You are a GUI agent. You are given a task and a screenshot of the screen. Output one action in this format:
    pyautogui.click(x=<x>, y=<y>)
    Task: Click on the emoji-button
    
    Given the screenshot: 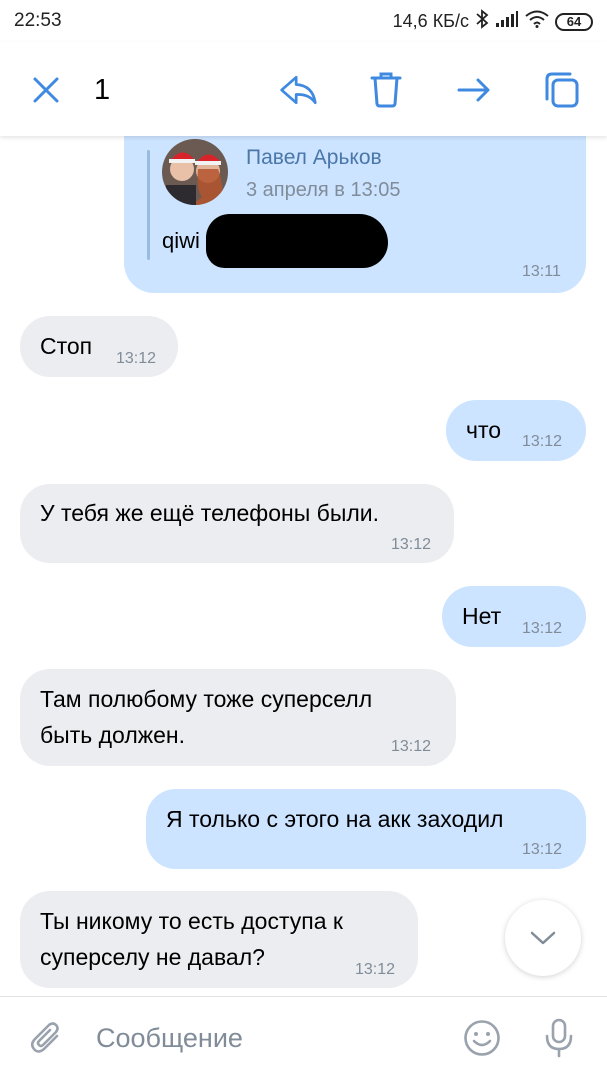 What is the action you would take?
    pyautogui.click(x=482, y=1038)
    